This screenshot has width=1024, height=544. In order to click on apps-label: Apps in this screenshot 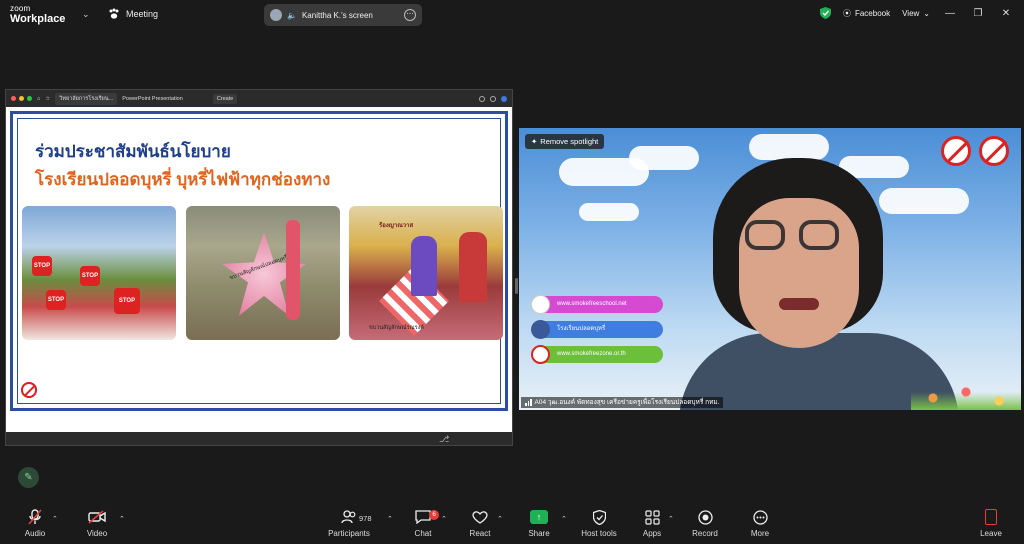, I will do `click(652, 533)`.